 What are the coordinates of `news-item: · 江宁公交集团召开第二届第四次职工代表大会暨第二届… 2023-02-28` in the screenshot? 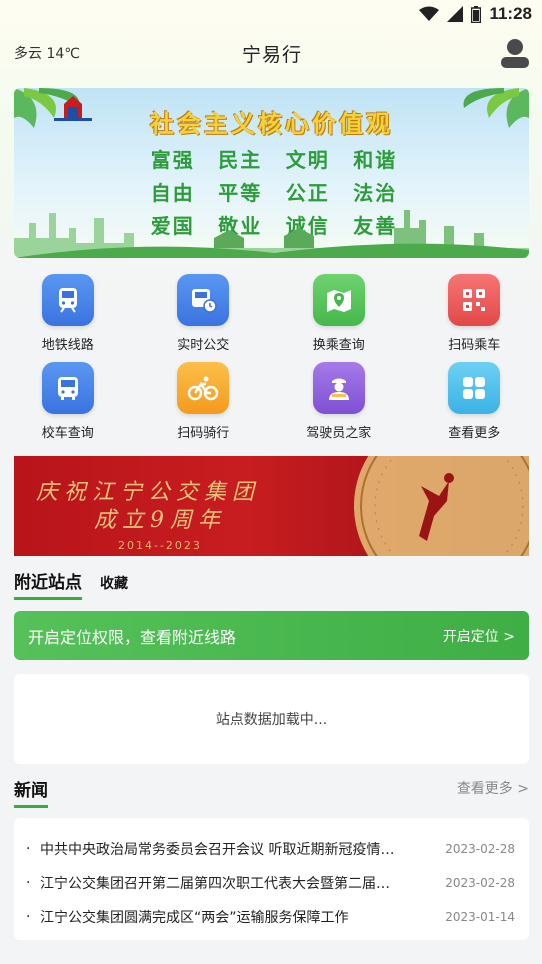 It's located at (270, 883).